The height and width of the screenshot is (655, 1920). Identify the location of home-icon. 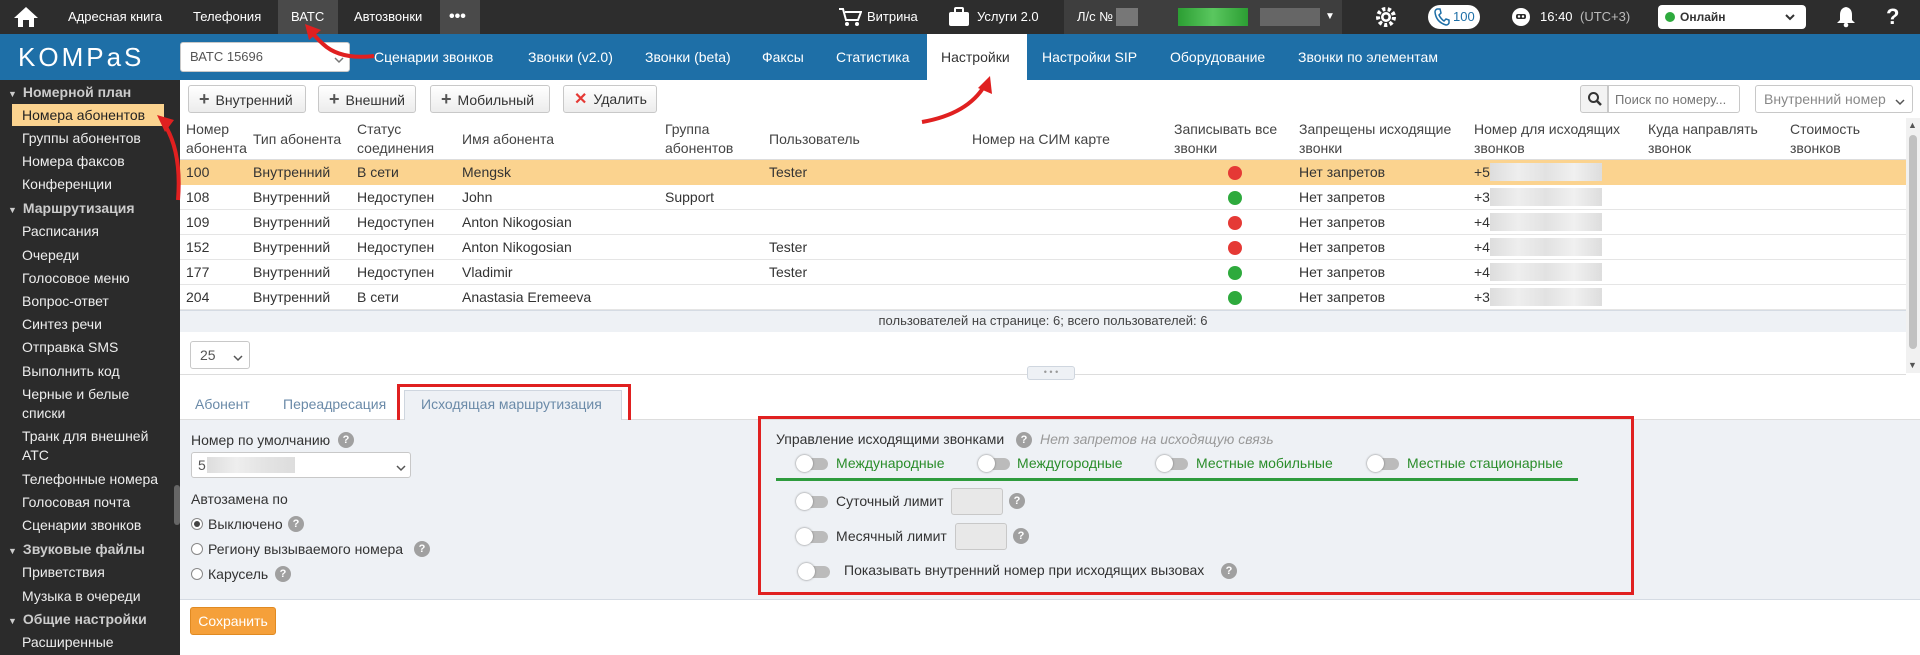
(26, 17).